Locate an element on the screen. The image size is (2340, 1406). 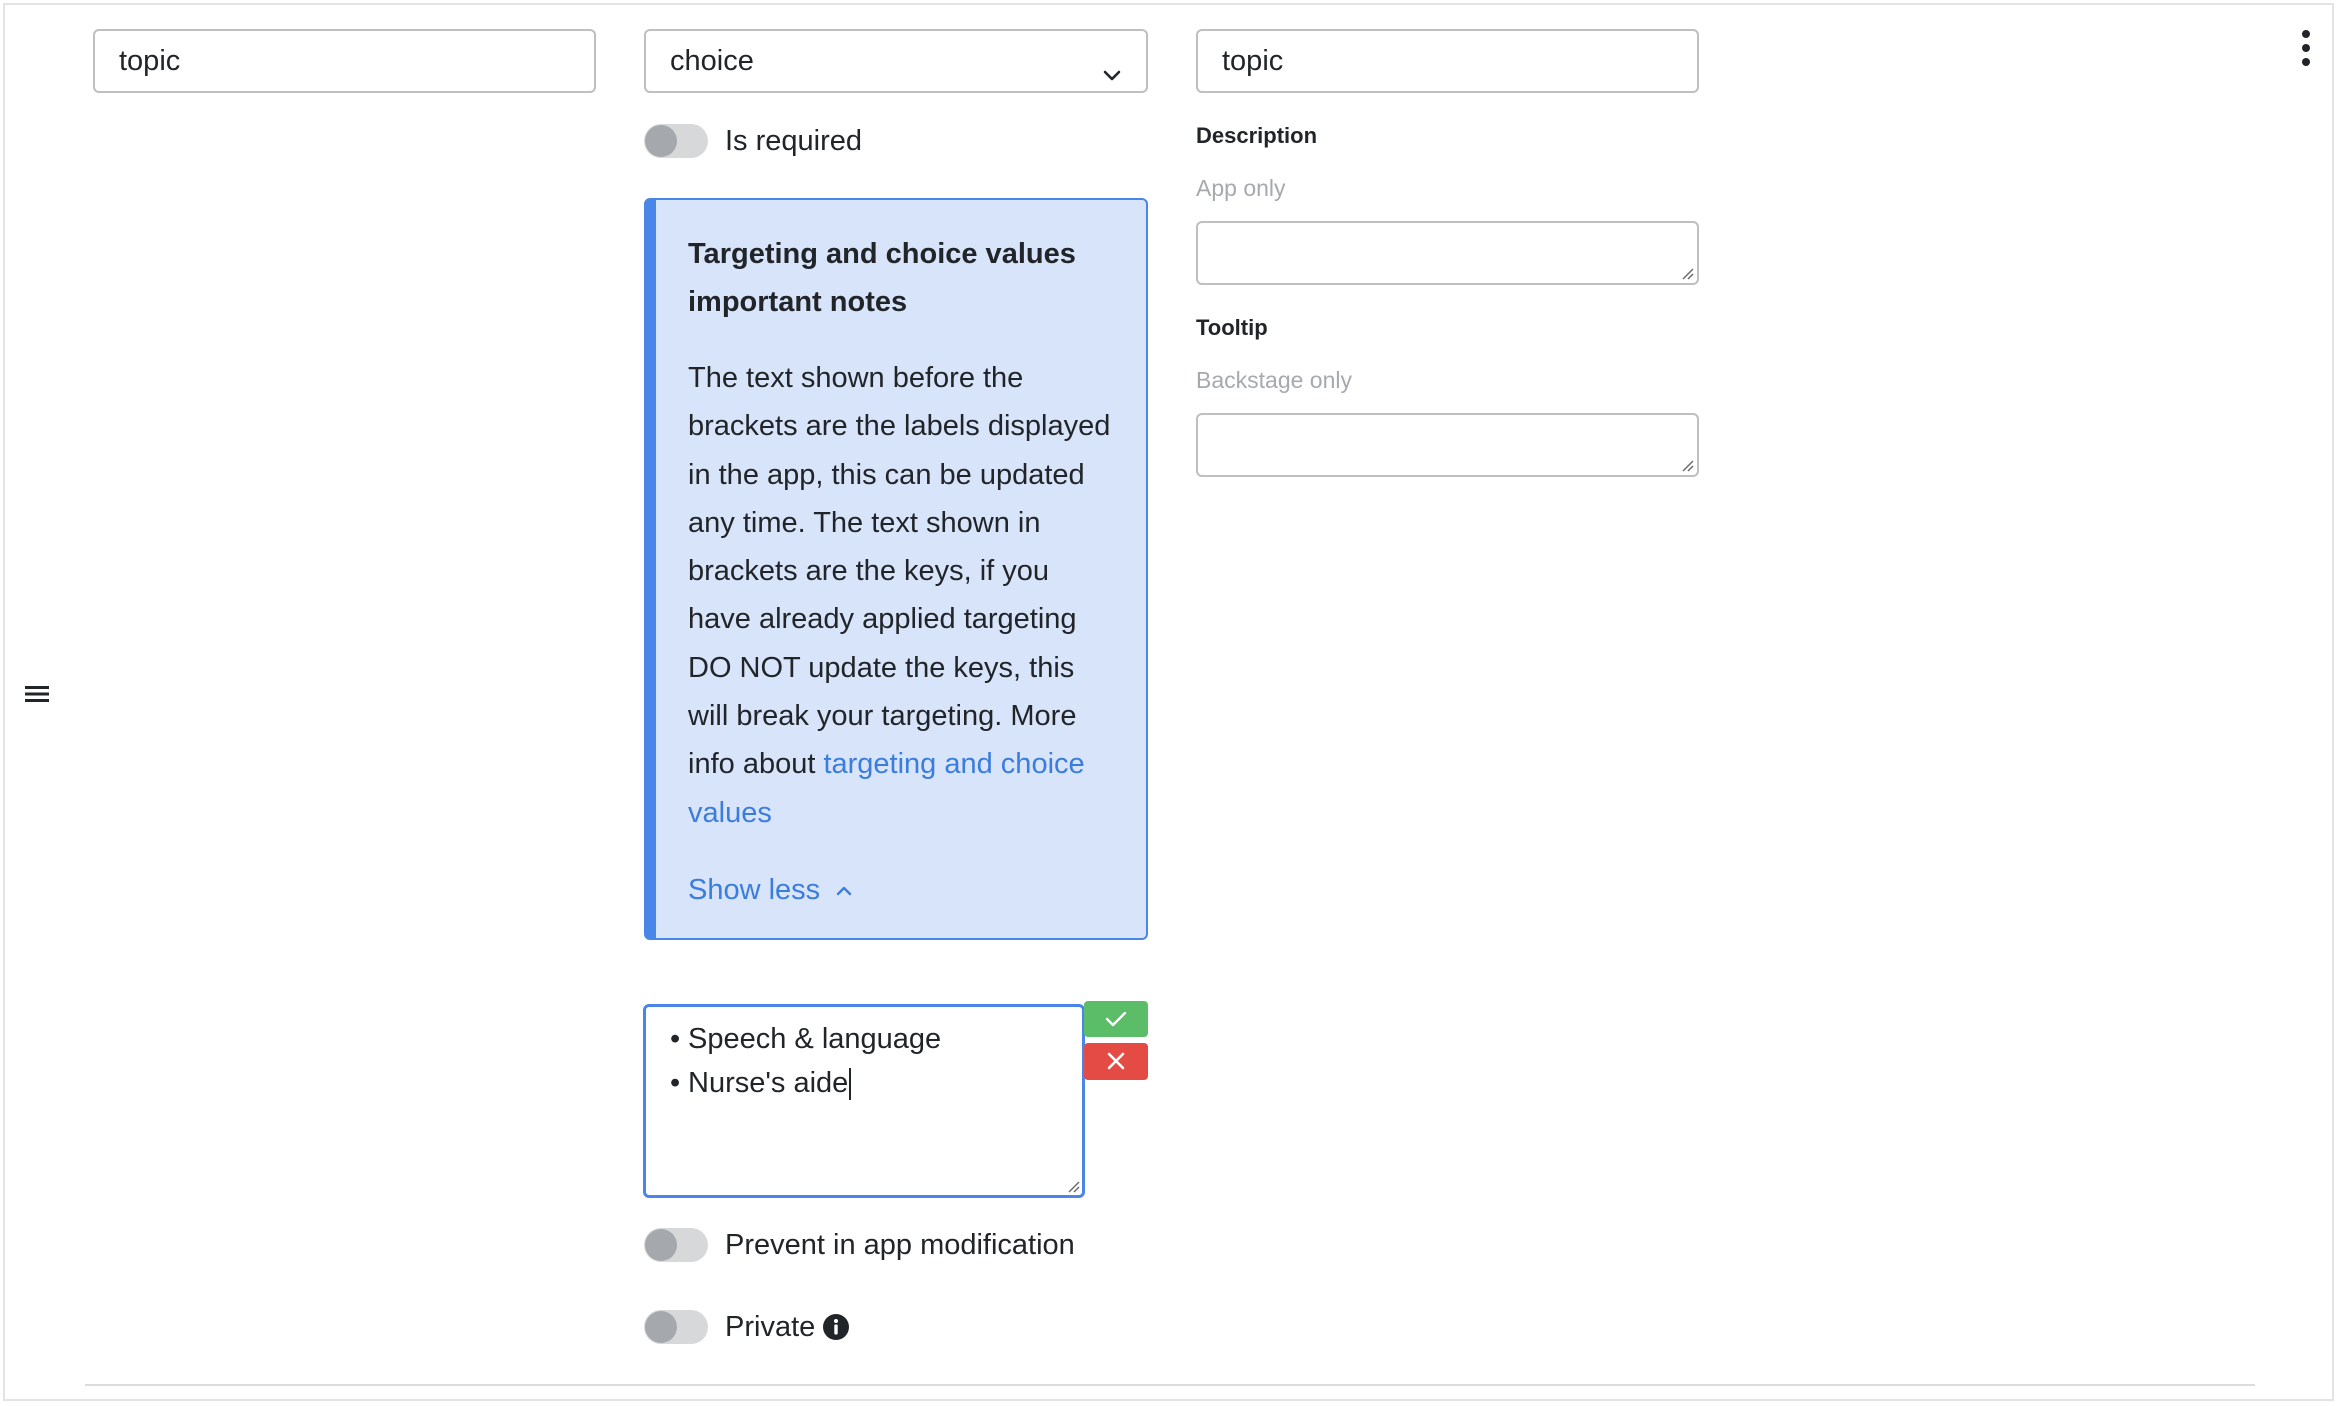
confirm-button is located at coordinates (1116, 1019).